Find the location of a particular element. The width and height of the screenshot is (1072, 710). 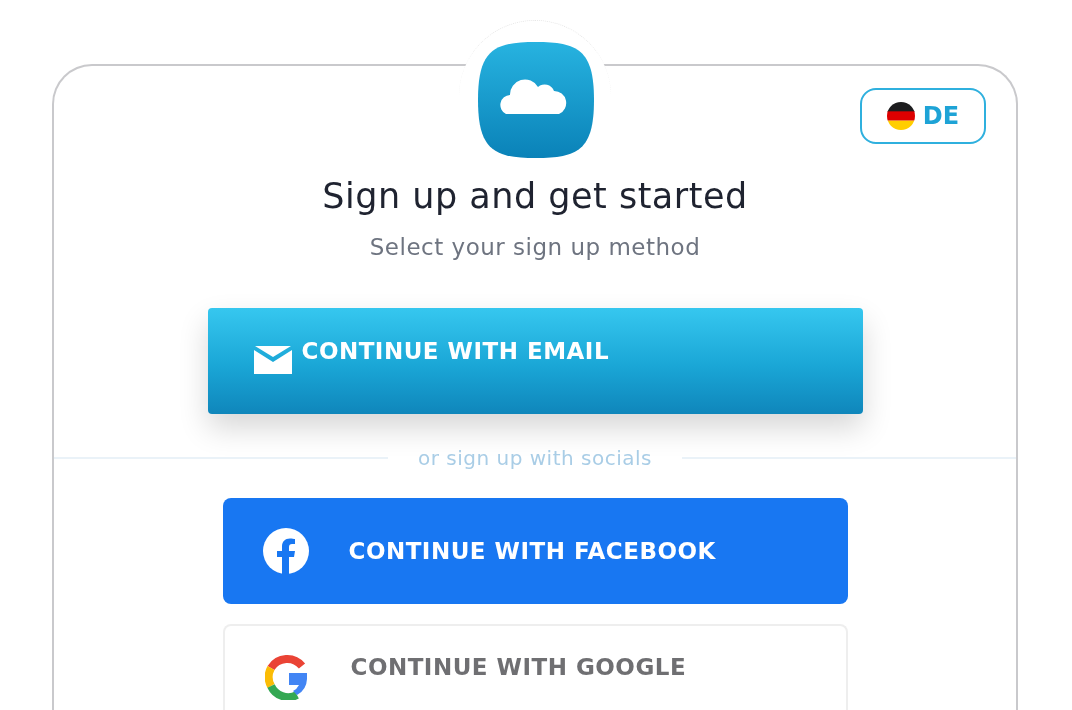

page-title: Sign up and get started is located at coordinates (535, 196).